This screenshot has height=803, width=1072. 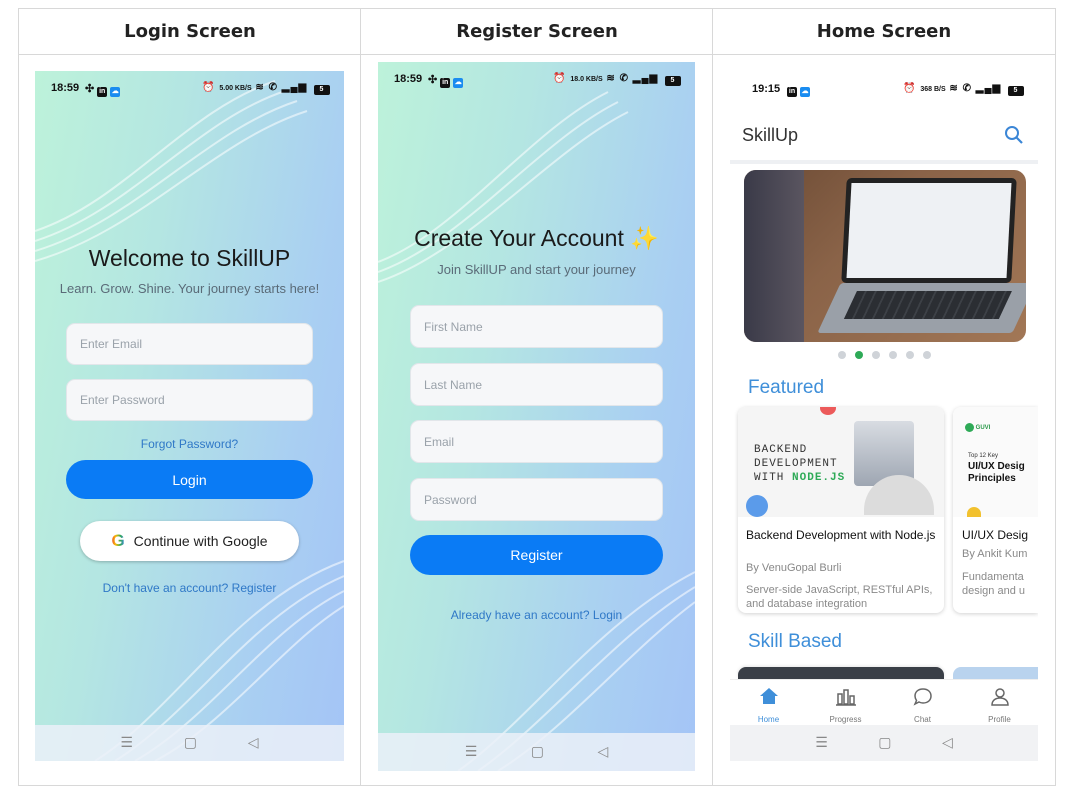 What do you see at coordinates (537, 32) in the screenshot?
I see `column-header-register: Register Screen` at bounding box center [537, 32].